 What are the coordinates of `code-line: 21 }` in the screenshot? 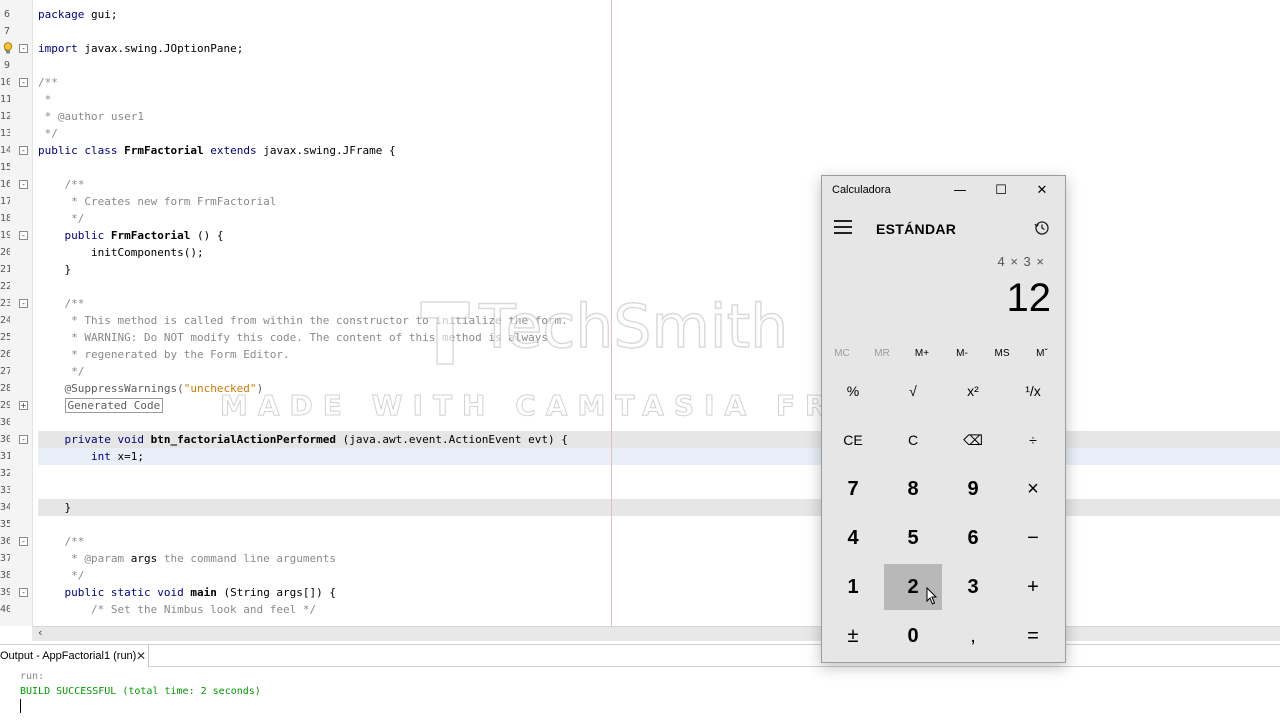 It's located at (640, 269).